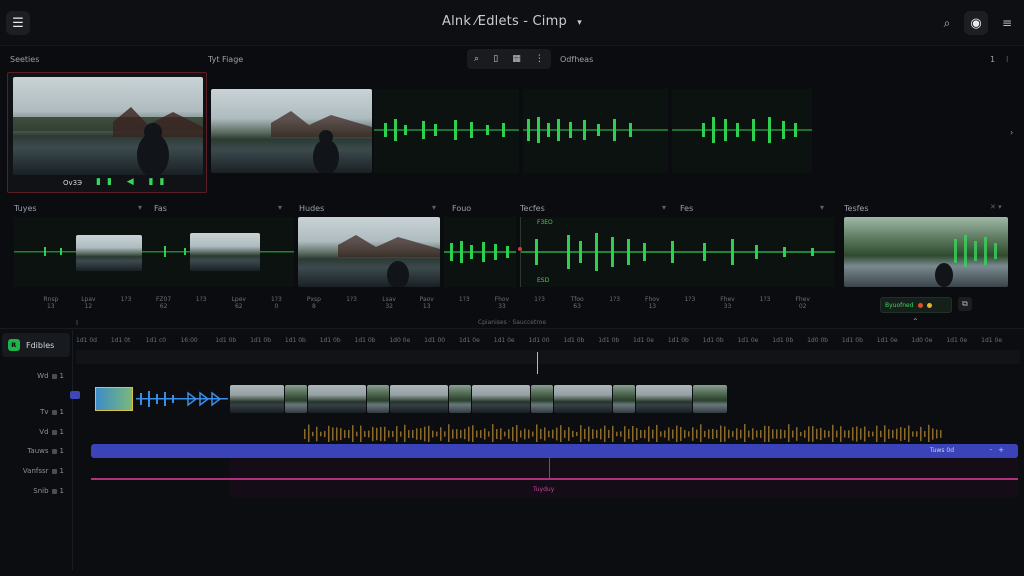  I want to click on filter-waveform-5: F3EO ESD, so click(676, 252).